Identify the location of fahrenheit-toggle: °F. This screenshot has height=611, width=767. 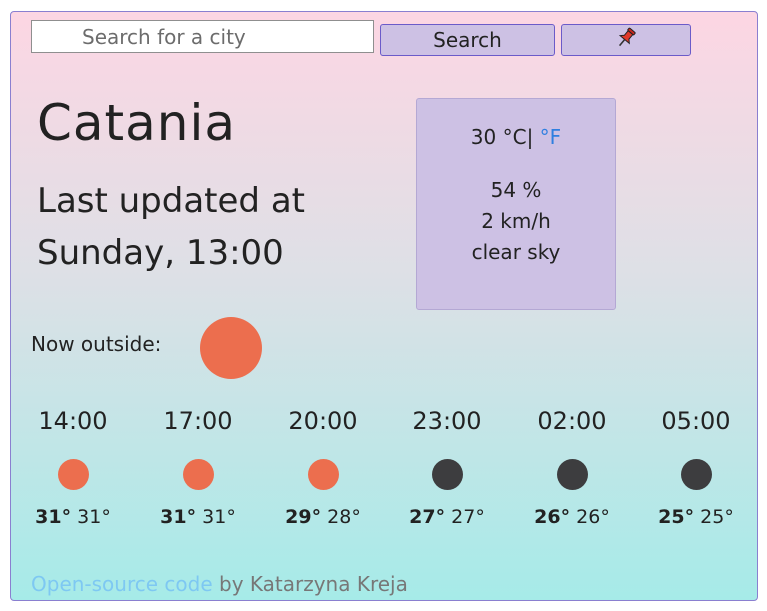
(547, 137).